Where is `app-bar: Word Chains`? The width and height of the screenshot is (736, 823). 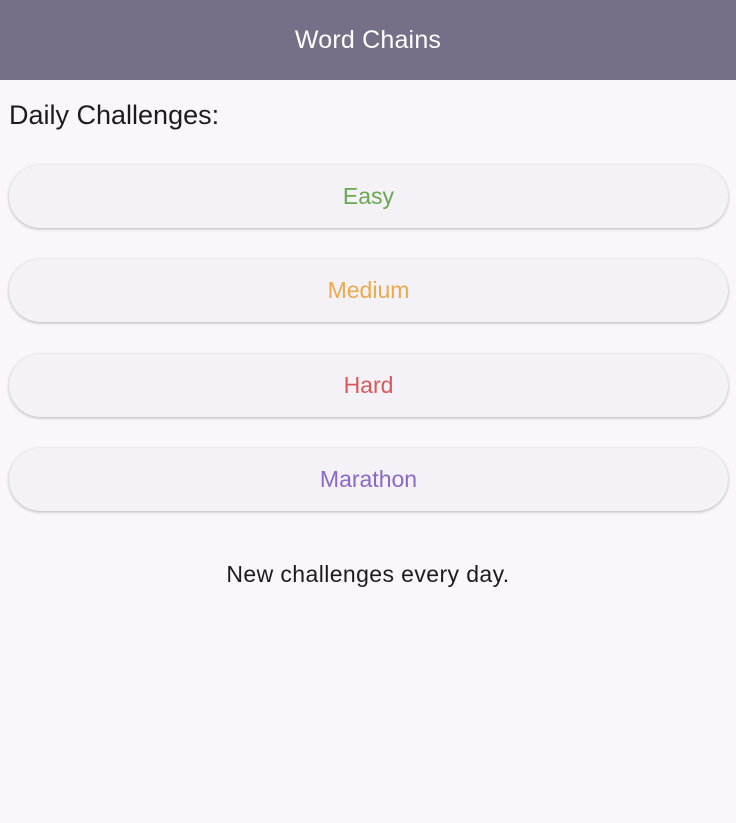
app-bar: Word Chains is located at coordinates (368, 40).